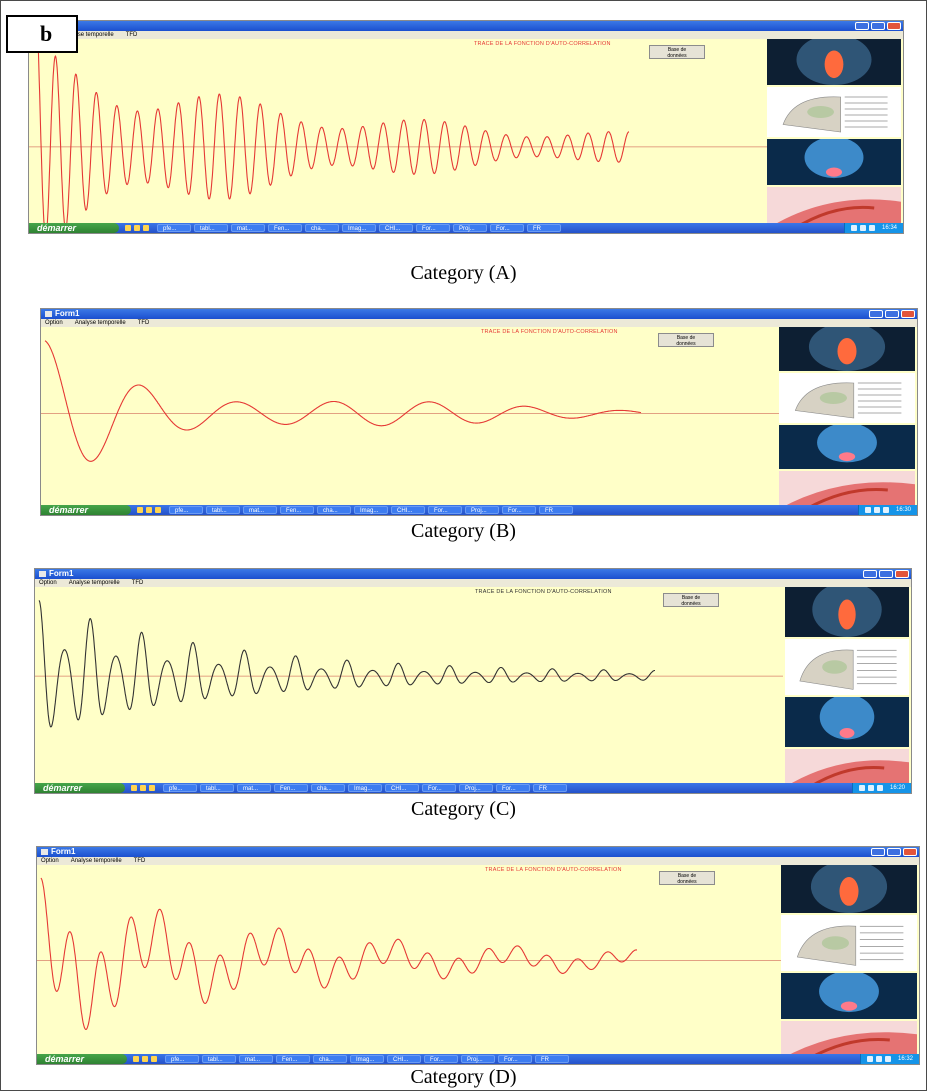 This screenshot has width=927, height=1091. Describe the element at coordinates (847, 490) in the screenshot. I see `neck-section-image` at that location.